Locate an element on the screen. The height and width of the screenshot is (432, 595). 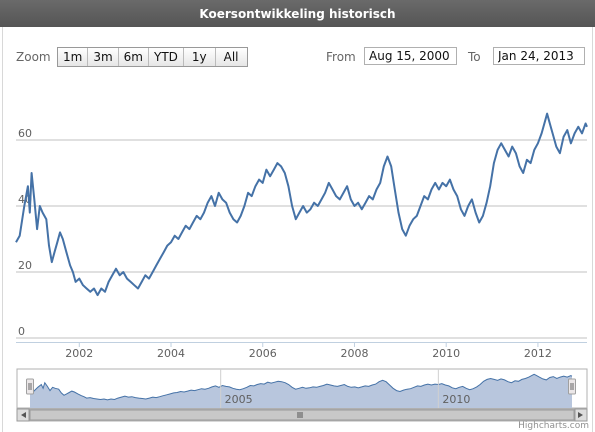
y-tick-label: 60 is located at coordinates (25, 133).